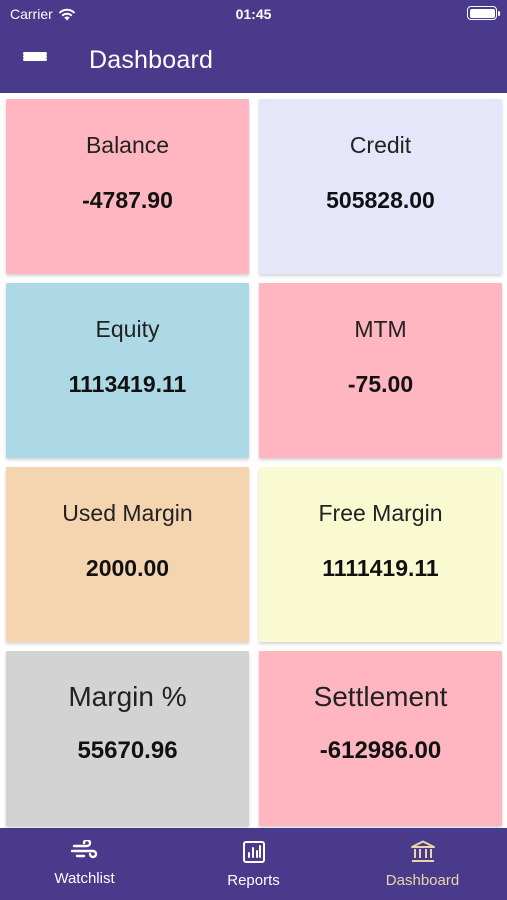 This screenshot has height=900, width=507. Describe the element at coordinates (380, 200) in the screenshot. I see `card-value: 505828.00` at that location.